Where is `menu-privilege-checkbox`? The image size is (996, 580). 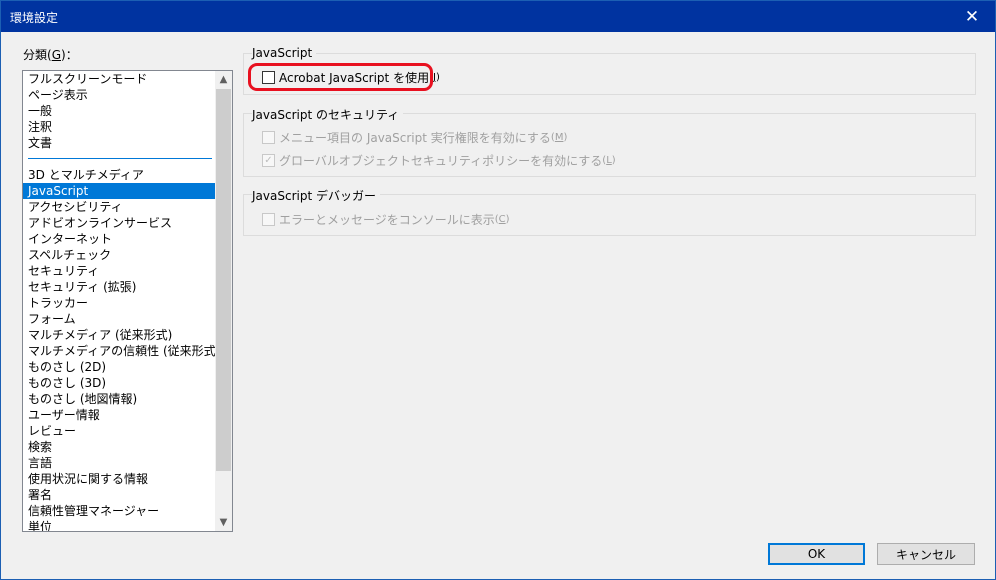
menu-privilege-checkbox is located at coordinates (268, 137).